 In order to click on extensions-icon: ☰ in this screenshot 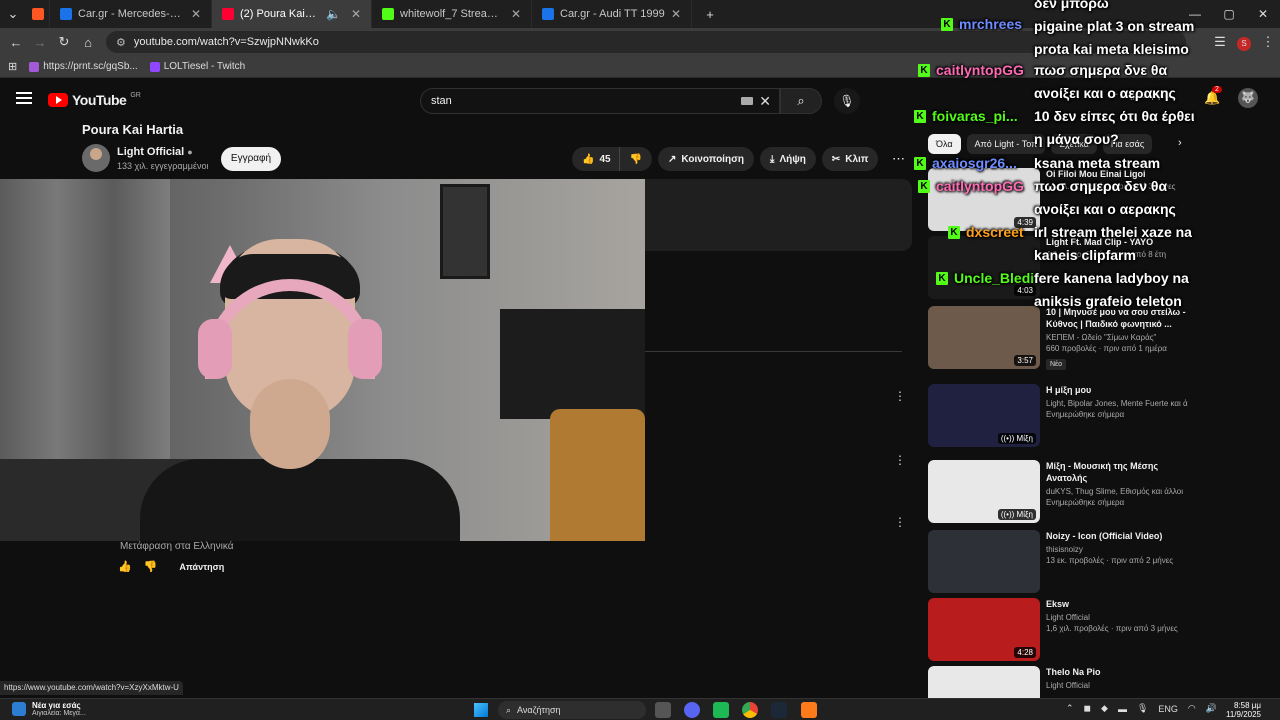, I will do `click(1220, 42)`.